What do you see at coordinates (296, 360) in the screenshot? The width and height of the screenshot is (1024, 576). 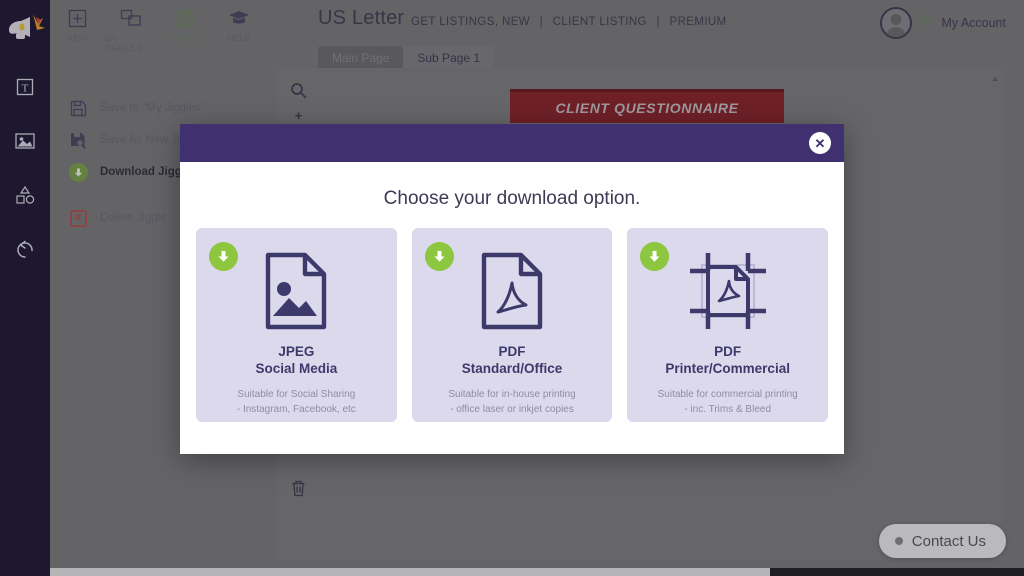 I see `download-option-title: JPEG Social Media` at bounding box center [296, 360].